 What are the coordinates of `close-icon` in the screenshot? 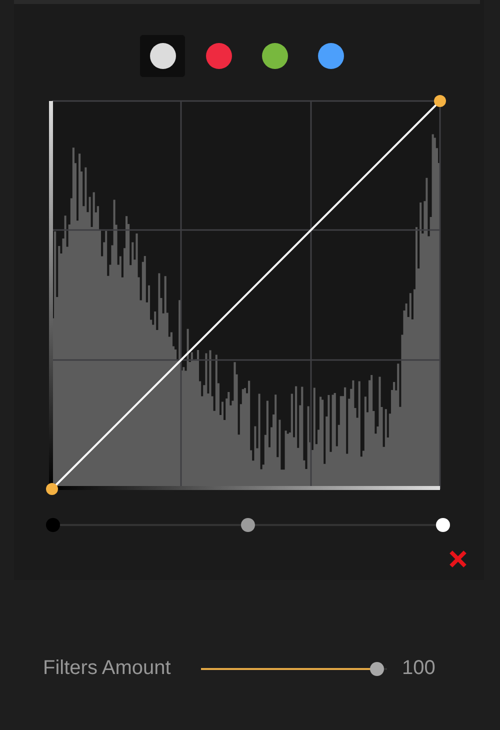 It's located at (458, 559).